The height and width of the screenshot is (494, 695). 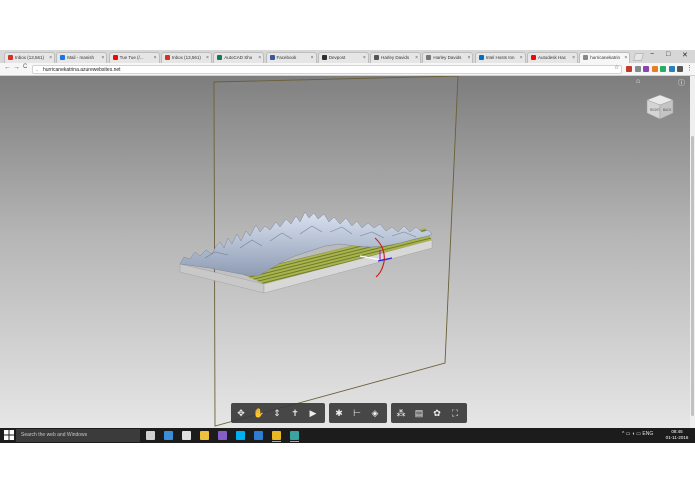 I want to click on close-window-button: ✕, so click(x=685, y=55).